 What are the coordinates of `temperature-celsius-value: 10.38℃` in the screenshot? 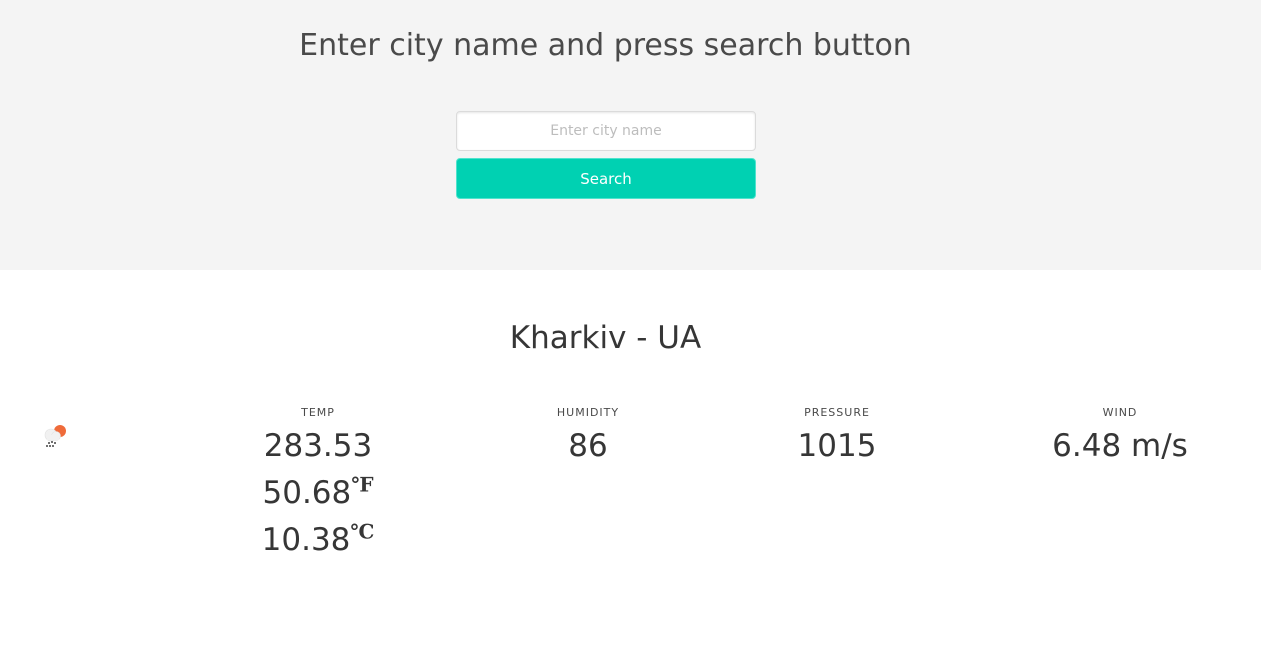 It's located at (318, 538).